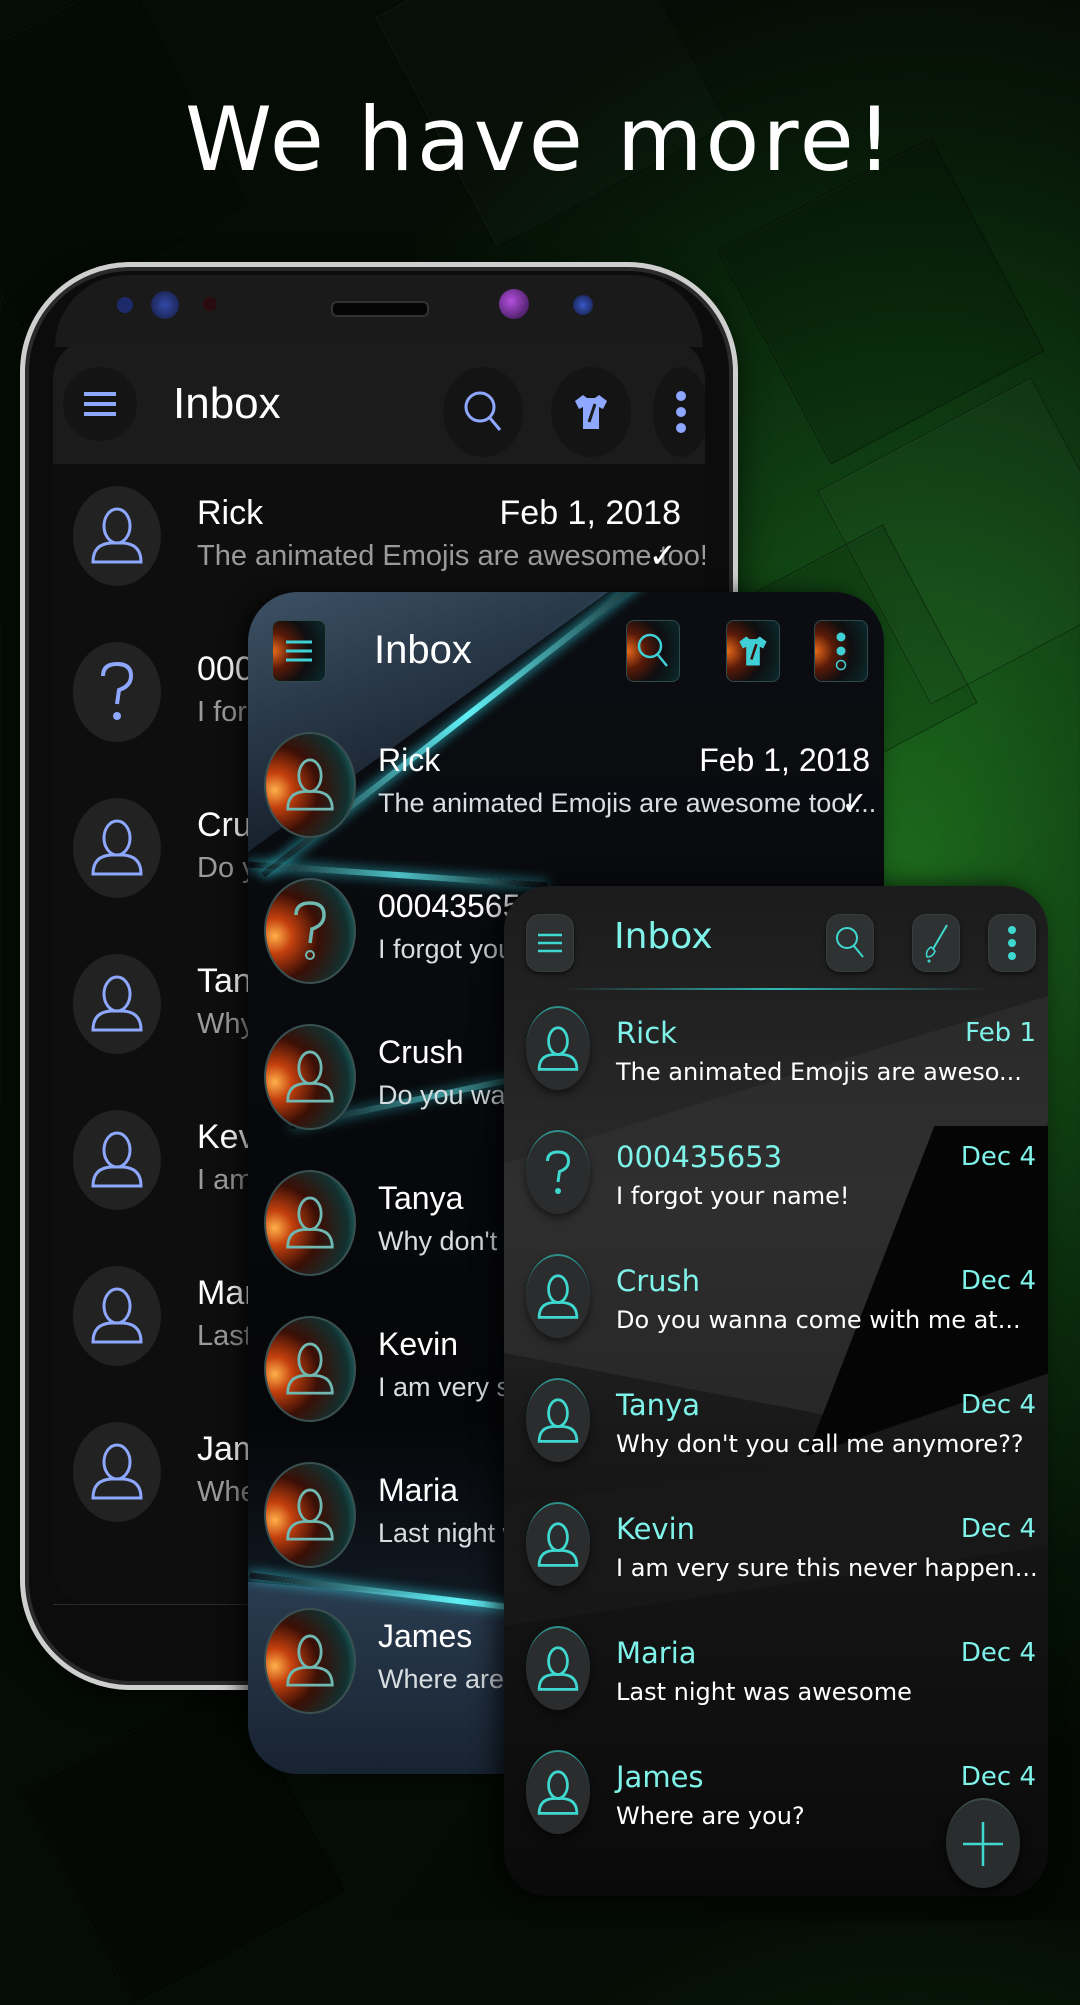  What do you see at coordinates (165, 305) in the screenshot?
I see `front-camera` at bounding box center [165, 305].